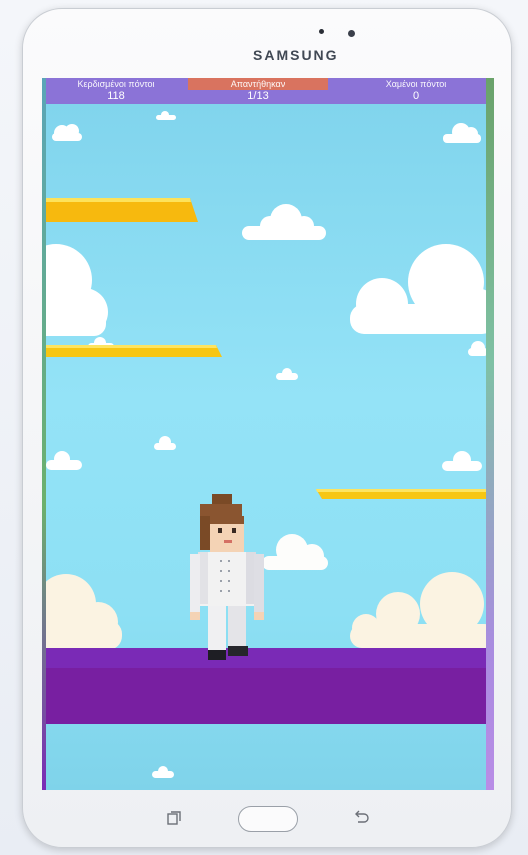  Describe the element at coordinates (266, 696) in the screenshot. I see `ground` at that location.